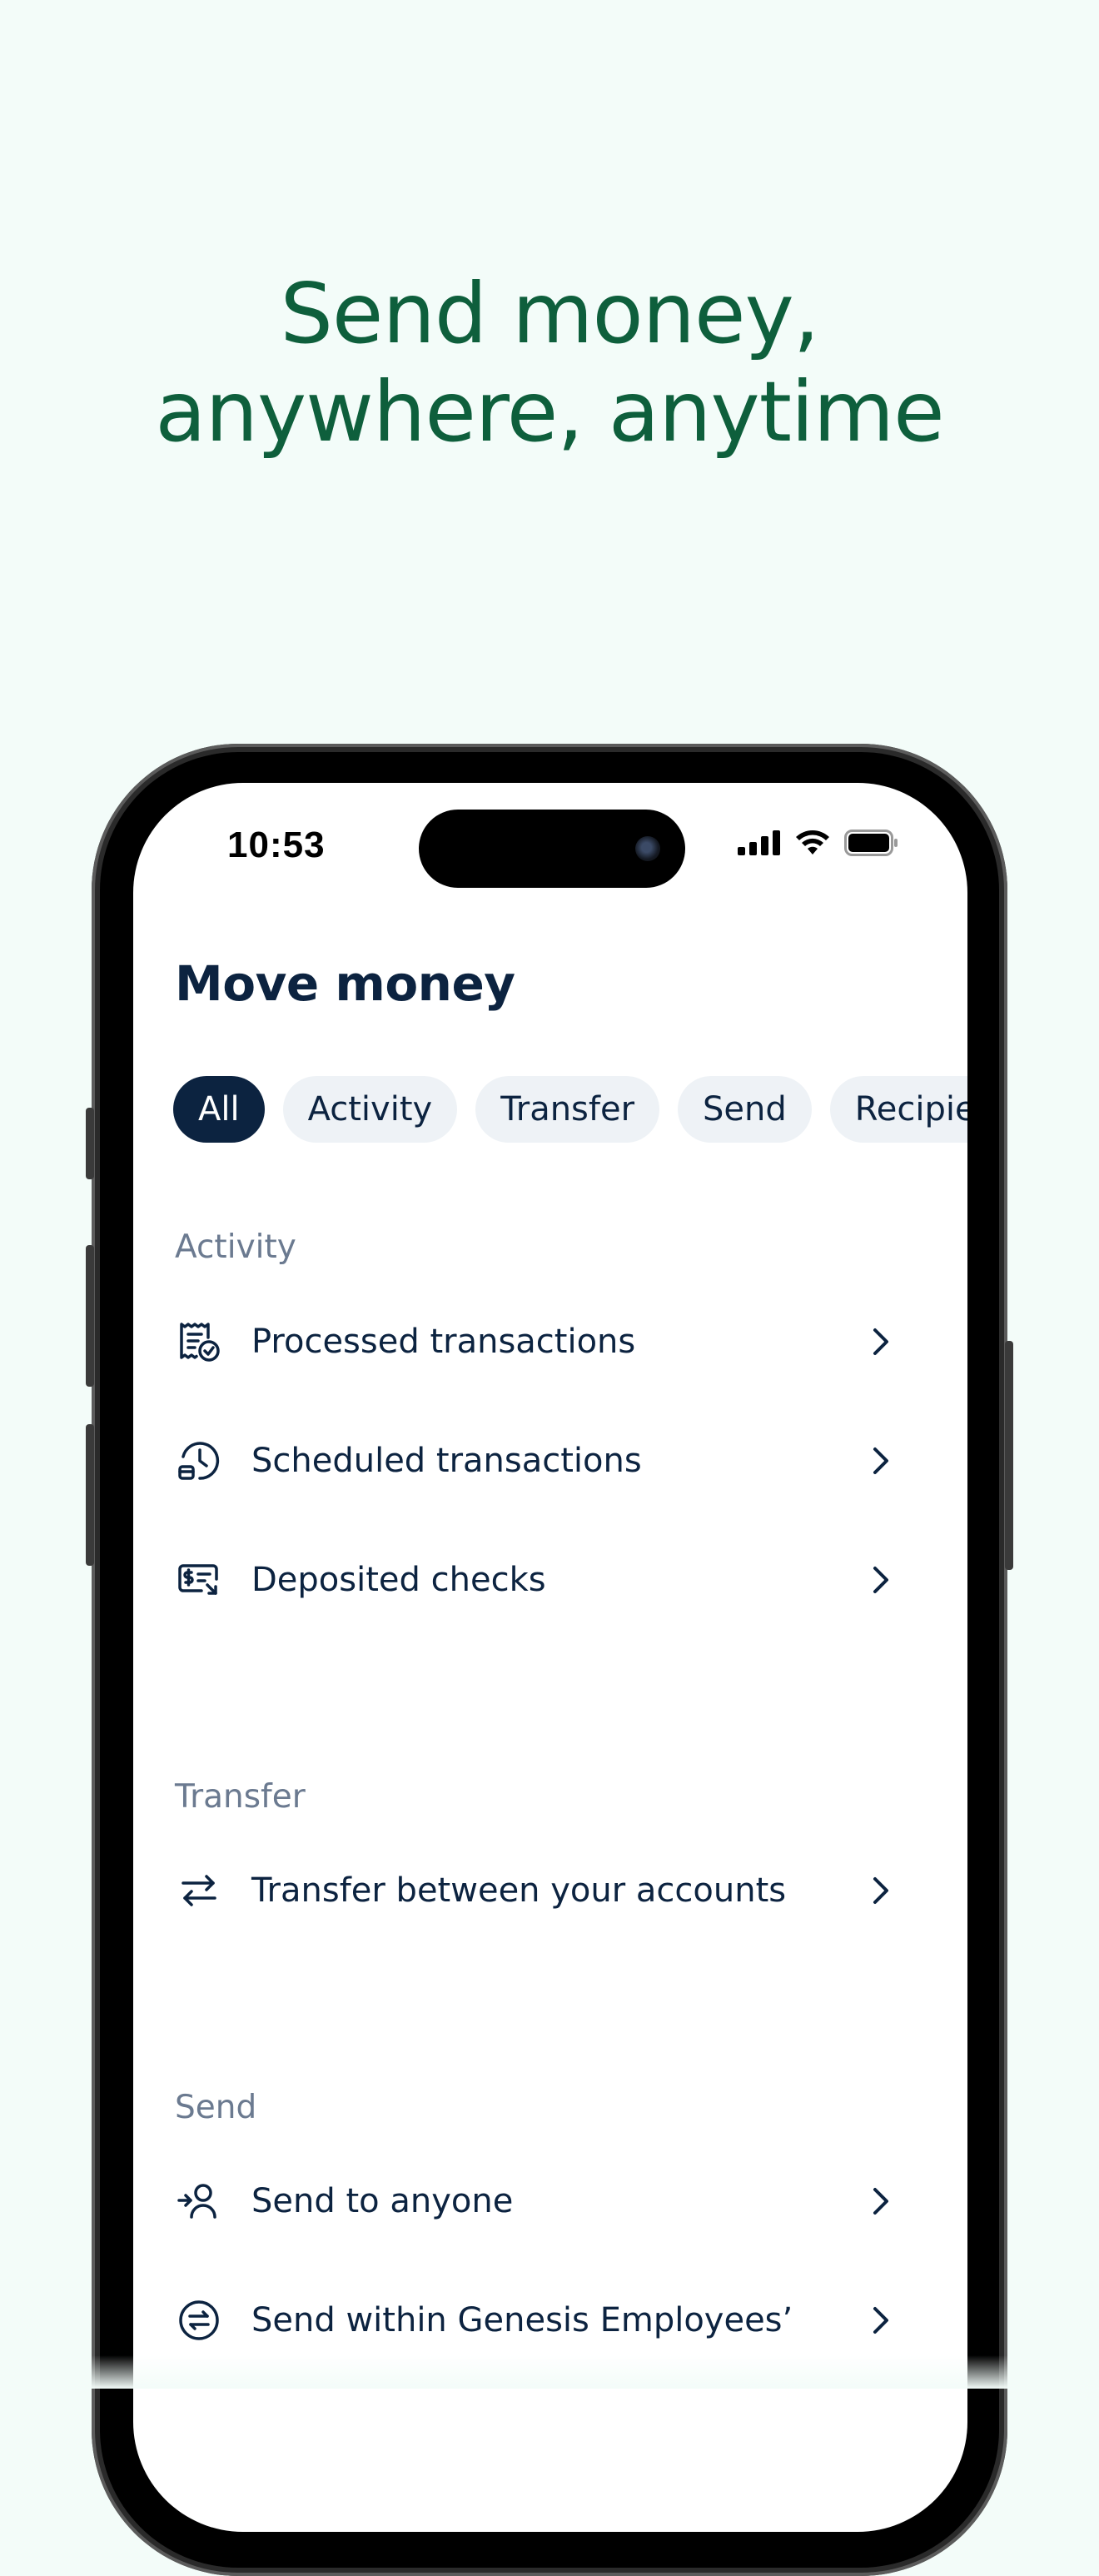 This screenshot has width=1099, height=2576. I want to click on section-label-send: Send, so click(216, 2107).